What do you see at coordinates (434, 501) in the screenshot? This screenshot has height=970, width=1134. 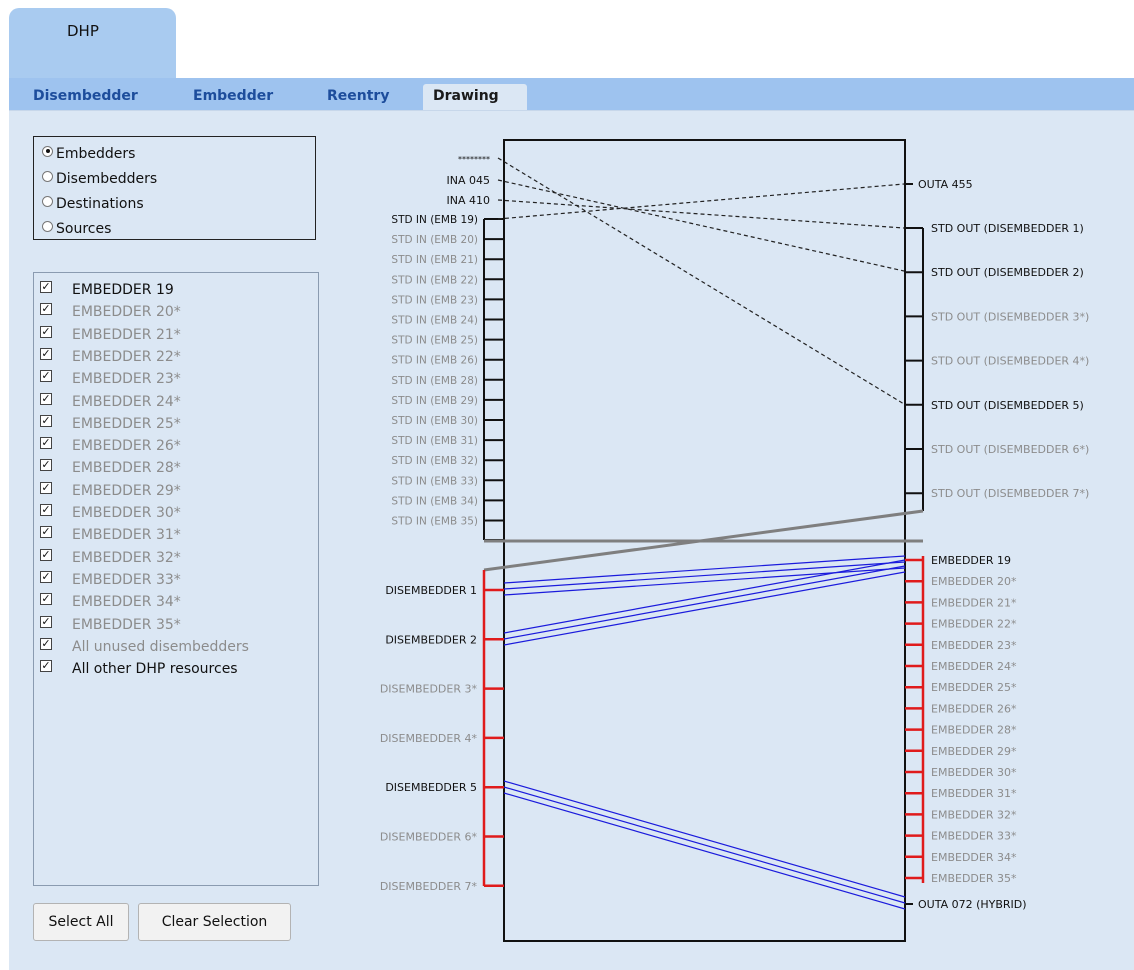 I see `std-in-label: STD IN (EMB 34)` at bounding box center [434, 501].